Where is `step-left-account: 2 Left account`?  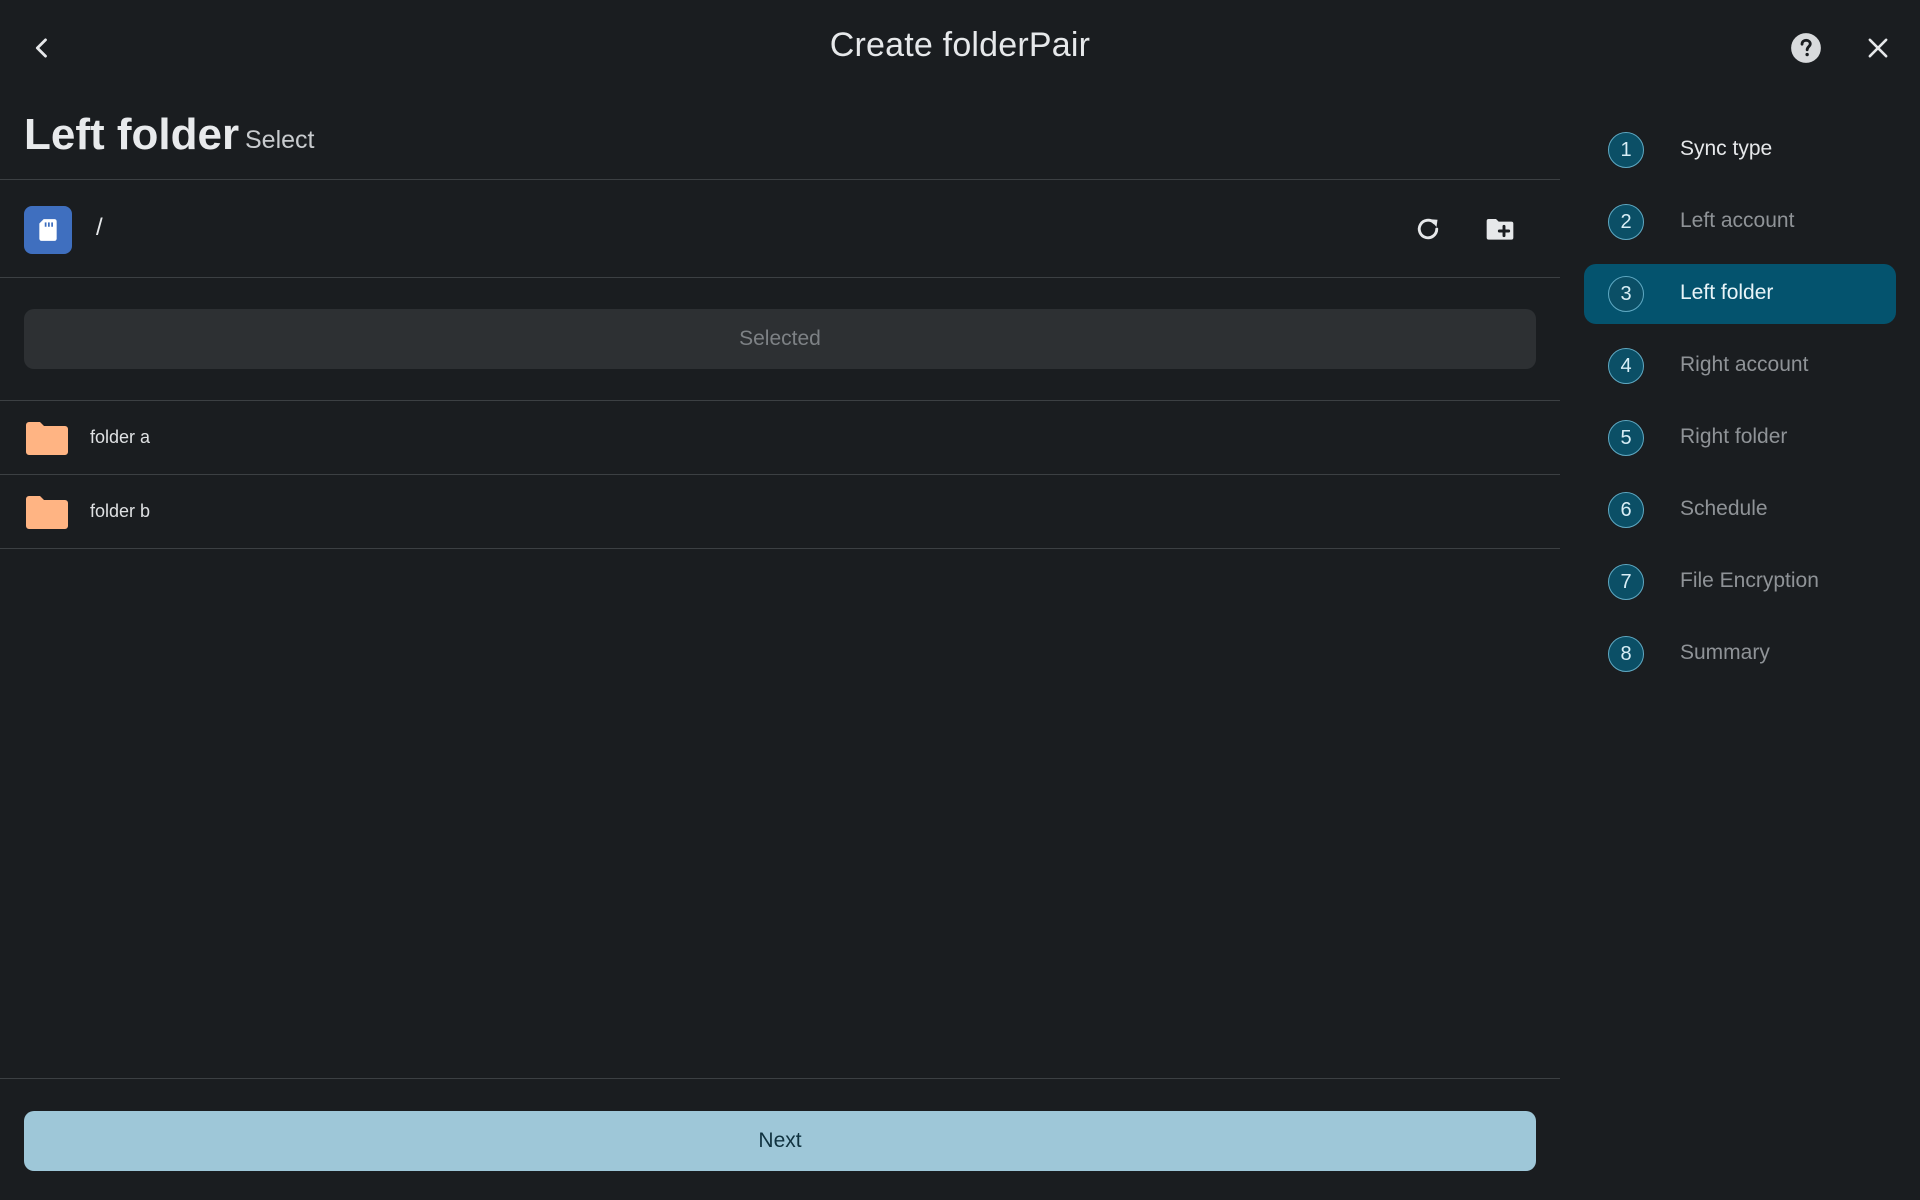 step-left-account: 2 Left account is located at coordinates (1740, 222).